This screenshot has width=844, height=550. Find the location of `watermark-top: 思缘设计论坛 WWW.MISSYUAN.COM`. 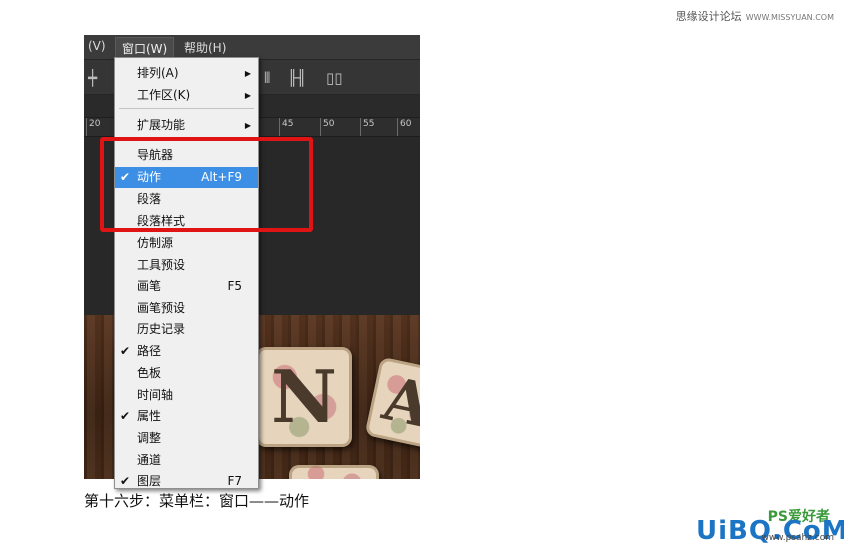

watermark-top: 思缘设计论坛 WWW.MISSYUAN.COM is located at coordinates (755, 16).